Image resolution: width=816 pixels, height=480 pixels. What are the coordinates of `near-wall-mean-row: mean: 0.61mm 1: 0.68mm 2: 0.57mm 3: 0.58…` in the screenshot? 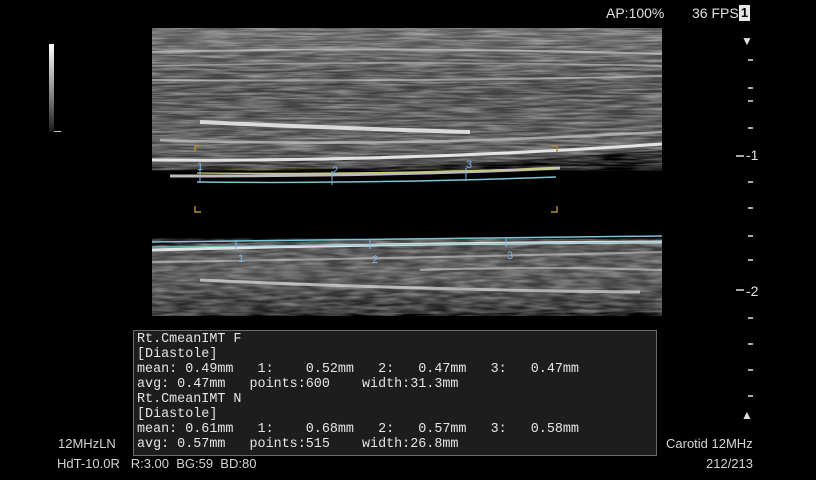 It's located at (358, 429).